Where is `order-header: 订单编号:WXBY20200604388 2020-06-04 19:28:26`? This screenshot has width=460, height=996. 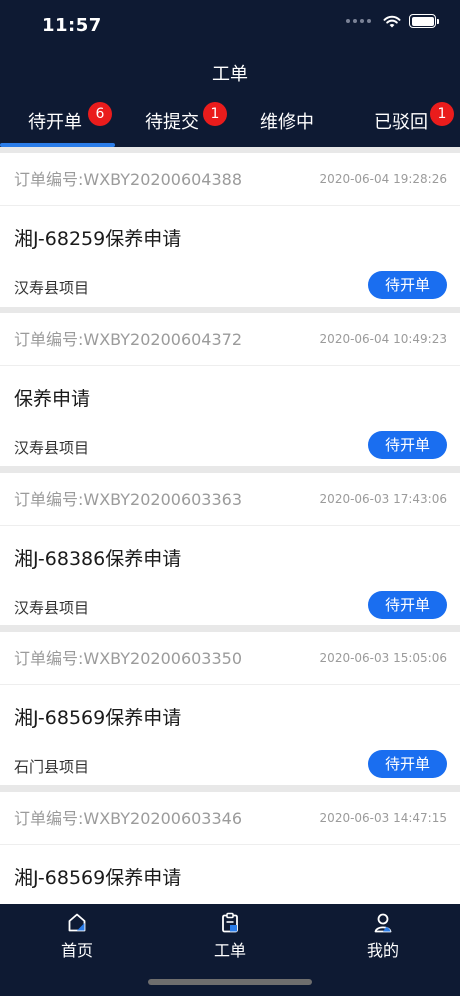
order-header: 订单编号:WXBY20200604388 2020-06-04 19:28:26 is located at coordinates (230, 179).